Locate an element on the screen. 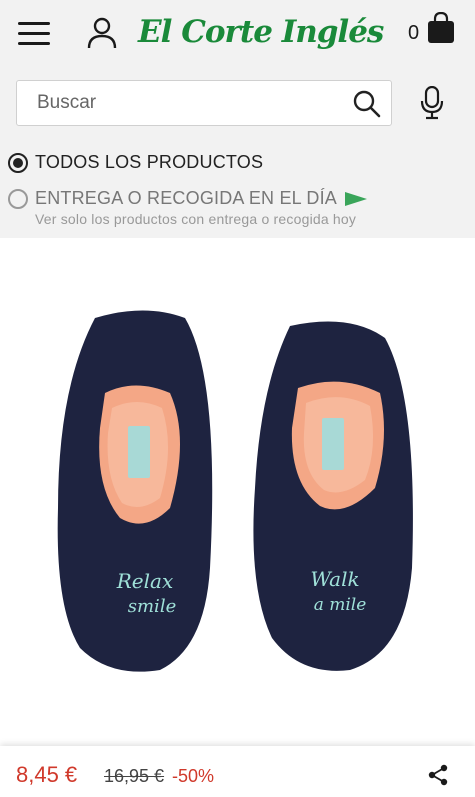  search-icon is located at coordinates (367, 104).